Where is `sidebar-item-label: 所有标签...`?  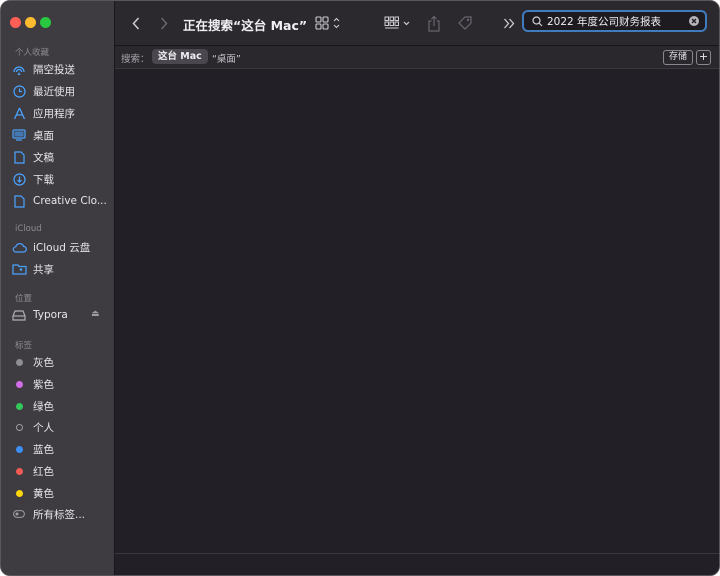 sidebar-item-label: 所有标签... is located at coordinates (59, 514).